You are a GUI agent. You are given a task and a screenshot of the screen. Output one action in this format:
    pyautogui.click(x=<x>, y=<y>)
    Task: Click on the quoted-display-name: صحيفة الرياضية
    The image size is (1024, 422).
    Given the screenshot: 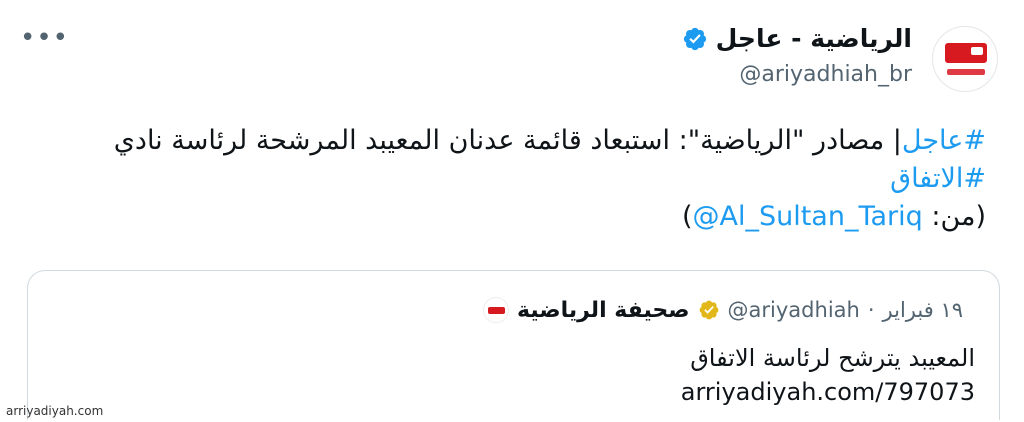 What is the action you would take?
    pyautogui.click(x=603, y=310)
    